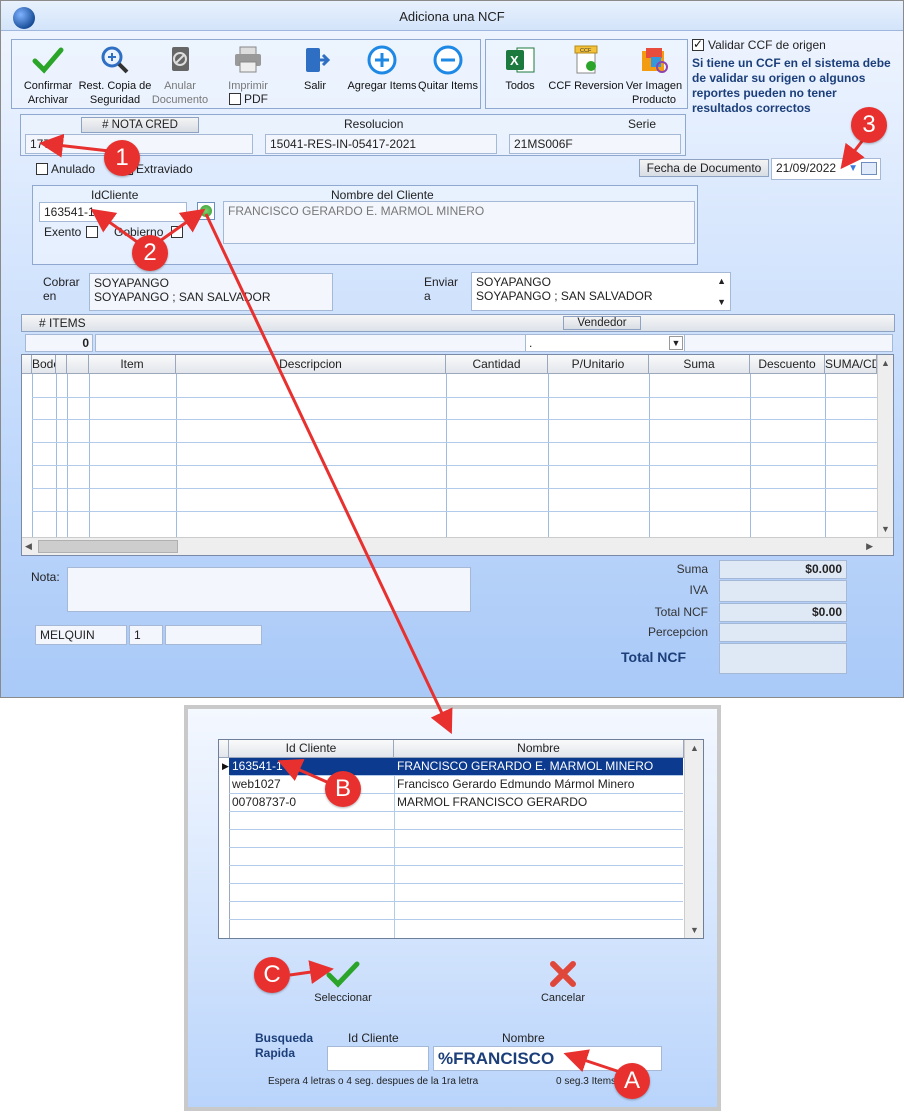 This screenshot has height=1114, width=904. What do you see at coordinates (693, 839) in the screenshot?
I see `results-scrollbar: ▲ ▼` at bounding box center [693, 839].